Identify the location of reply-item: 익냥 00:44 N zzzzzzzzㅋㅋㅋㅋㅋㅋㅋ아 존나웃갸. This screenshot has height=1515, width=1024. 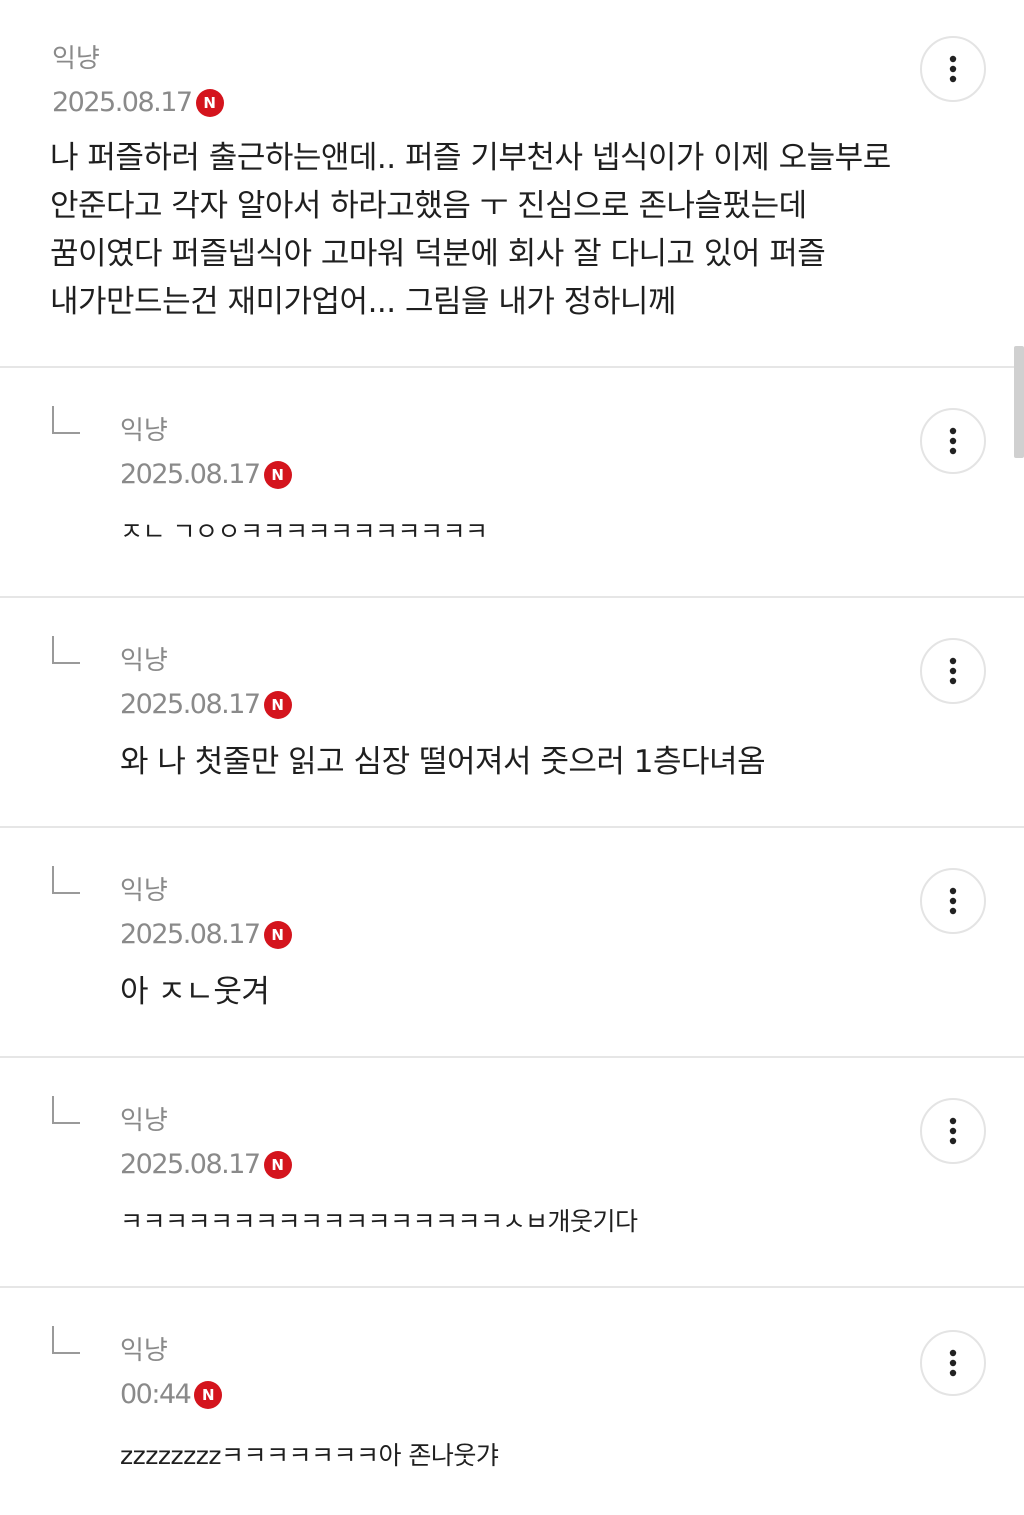
(512, 1401).